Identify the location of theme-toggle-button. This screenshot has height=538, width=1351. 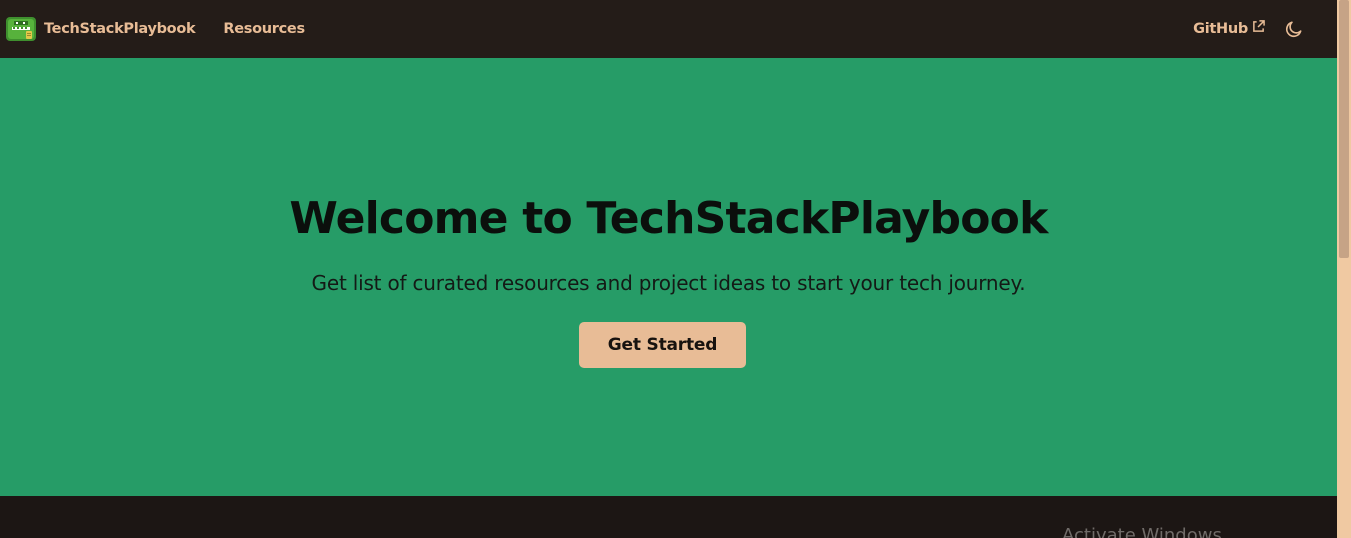
(1294, 29).